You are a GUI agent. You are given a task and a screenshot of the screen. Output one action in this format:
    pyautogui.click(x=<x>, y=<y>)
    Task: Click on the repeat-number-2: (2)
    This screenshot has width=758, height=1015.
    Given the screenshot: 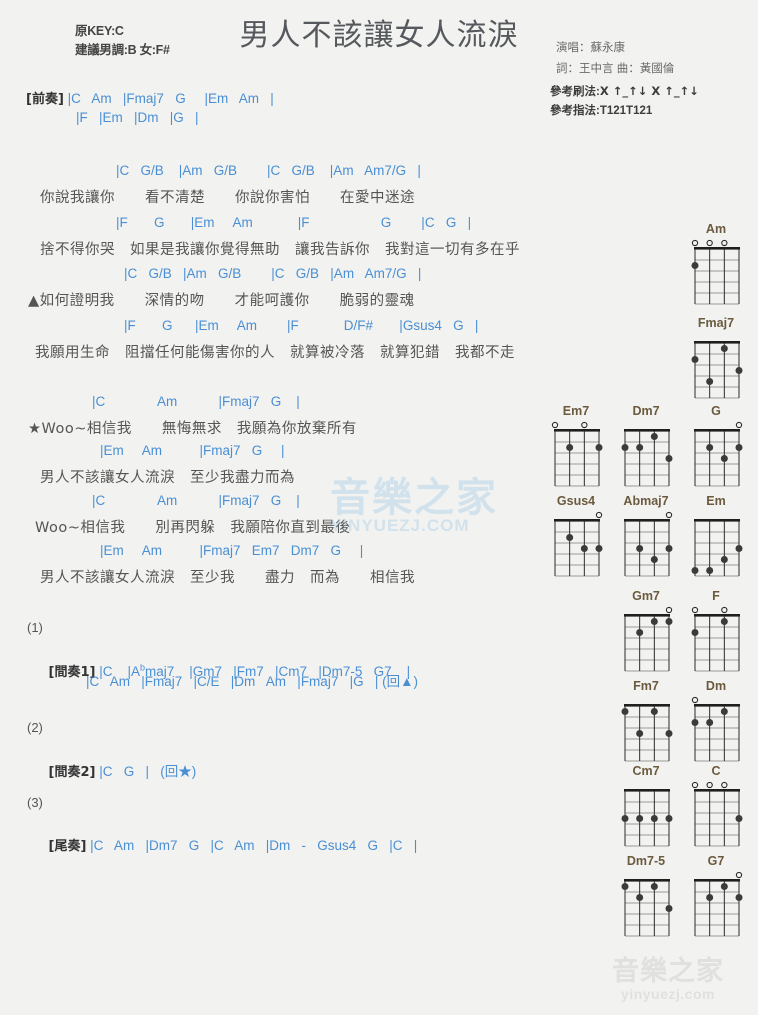 What is the action you would take?
    pyautogui.click(x=35, y=727)
    